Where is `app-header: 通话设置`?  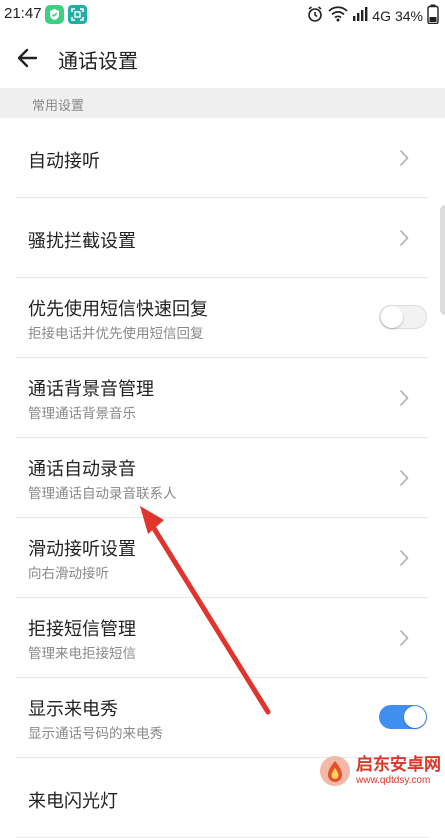
app-header: 通话设置 is located at coordinates (222, 59).